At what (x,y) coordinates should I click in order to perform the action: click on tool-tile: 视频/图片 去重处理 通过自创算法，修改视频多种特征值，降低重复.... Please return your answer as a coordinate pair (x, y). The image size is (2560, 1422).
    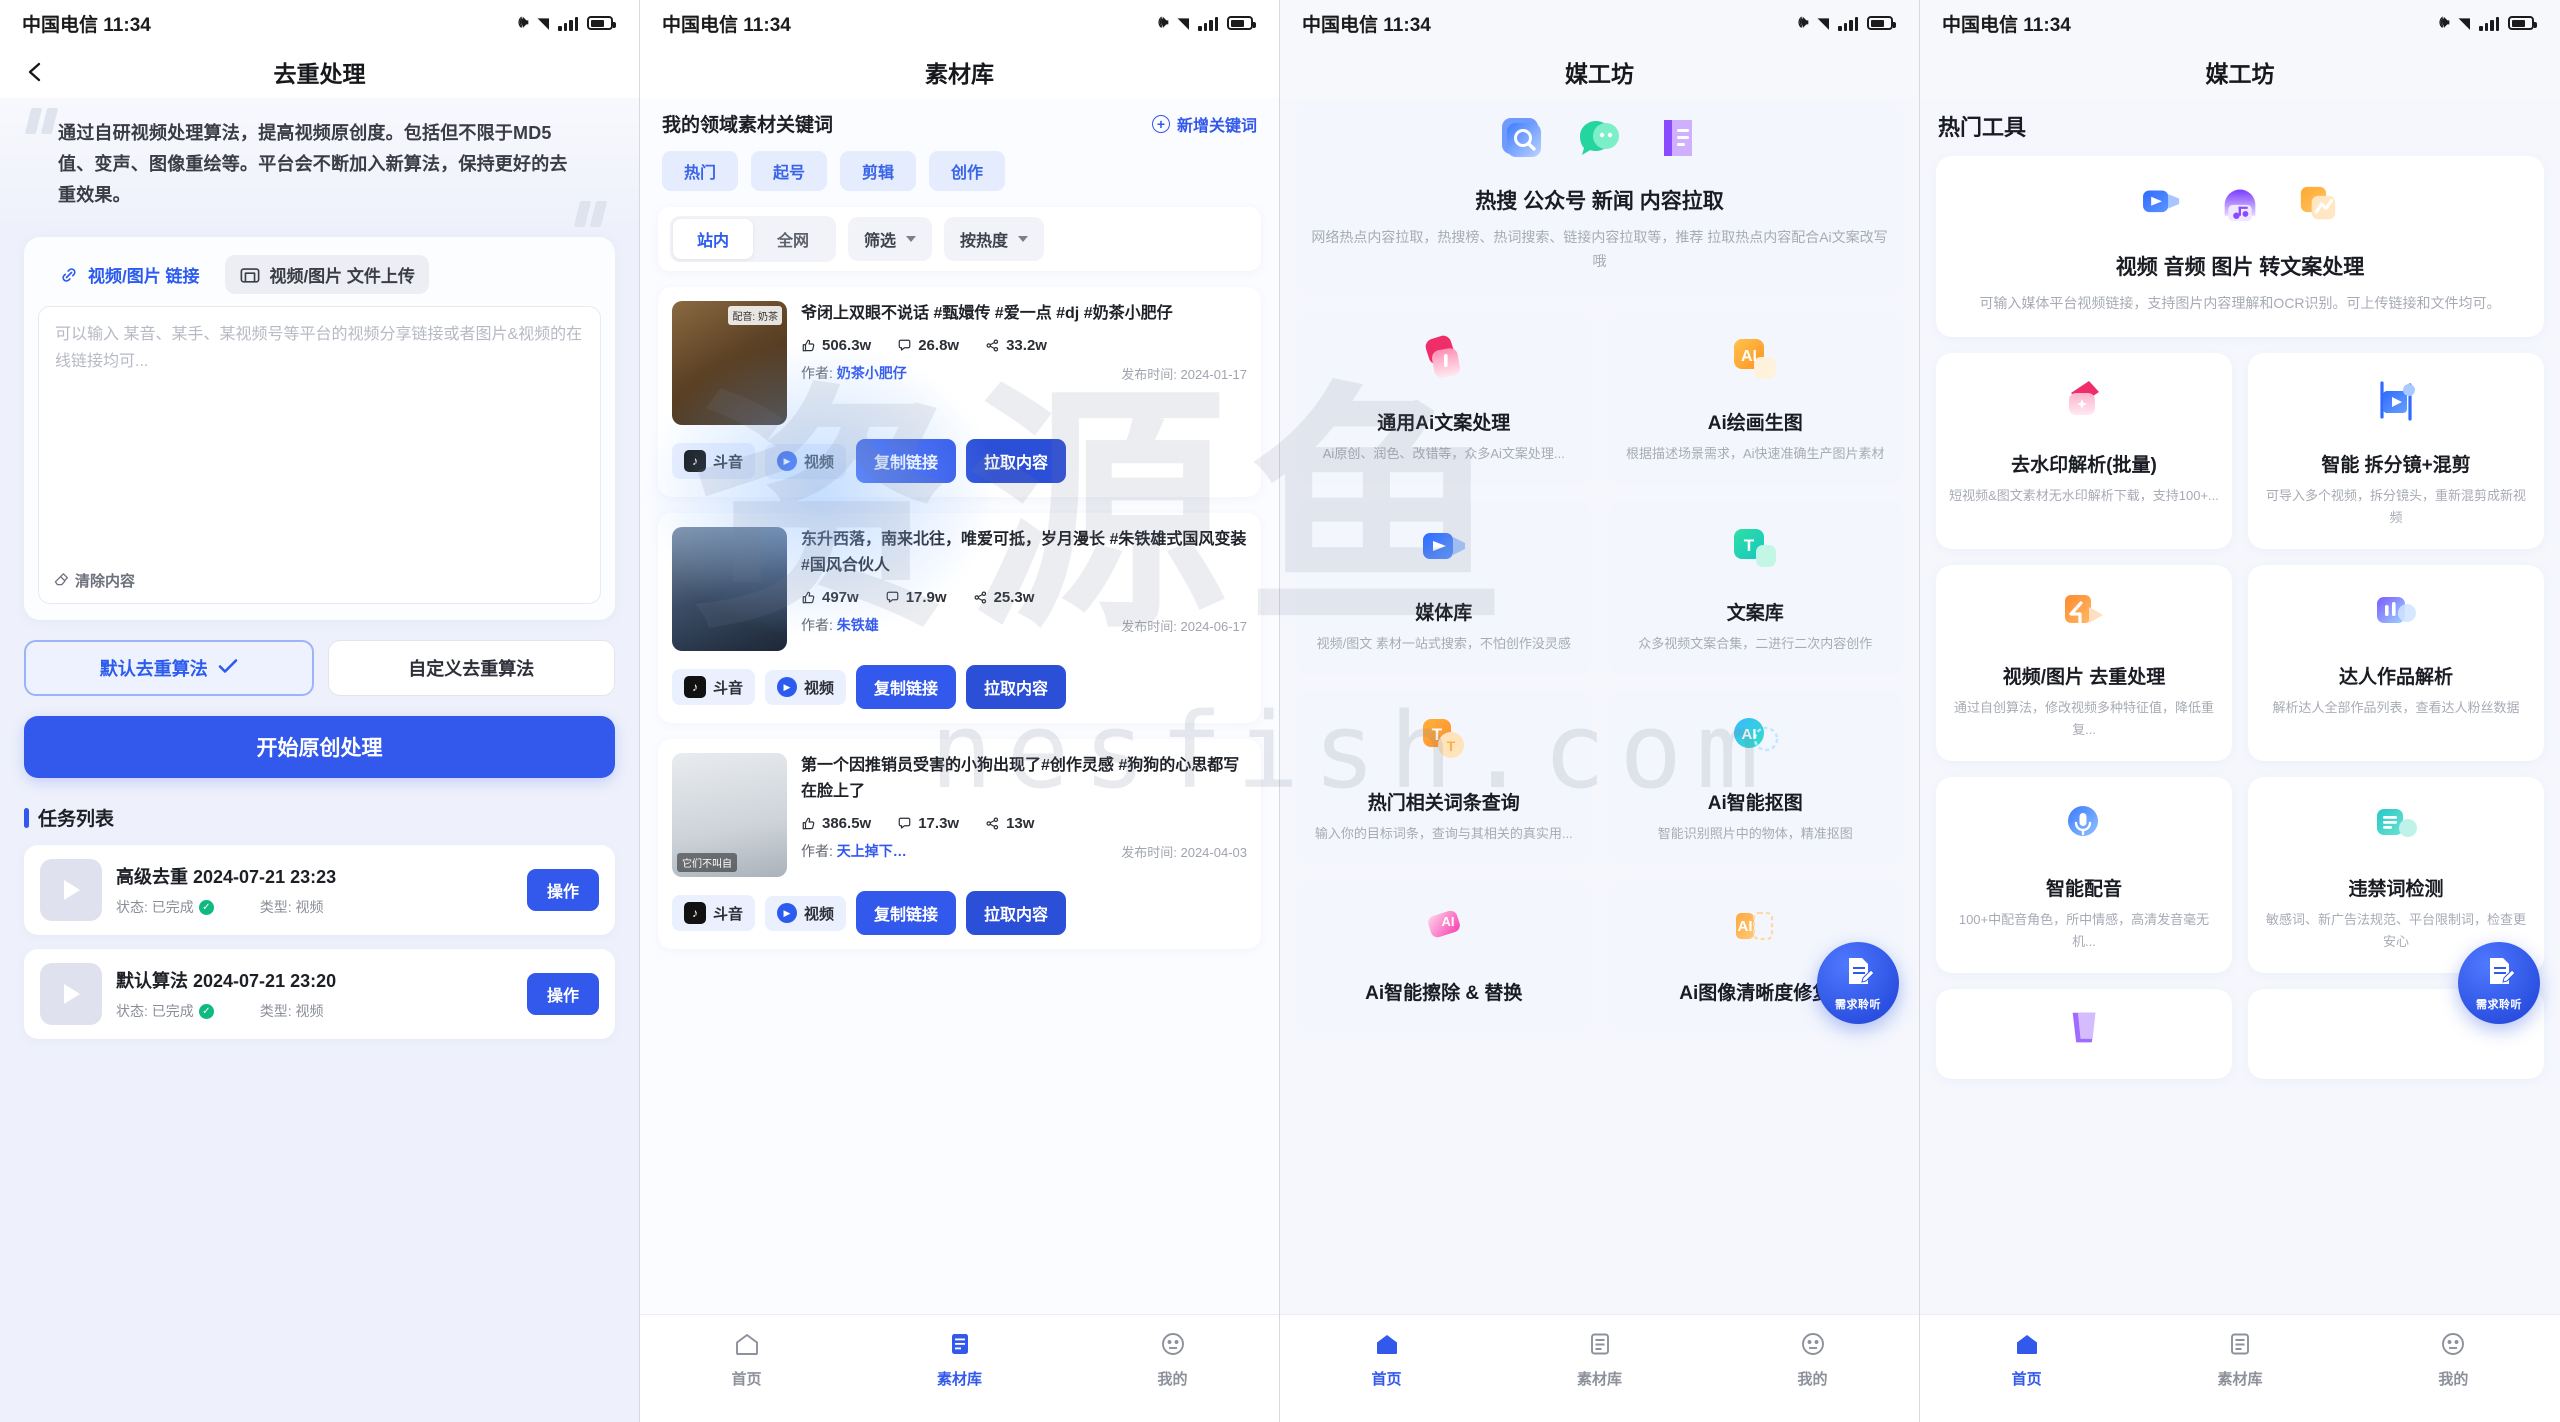
    Looking at the image, I should click on (2084, 663).